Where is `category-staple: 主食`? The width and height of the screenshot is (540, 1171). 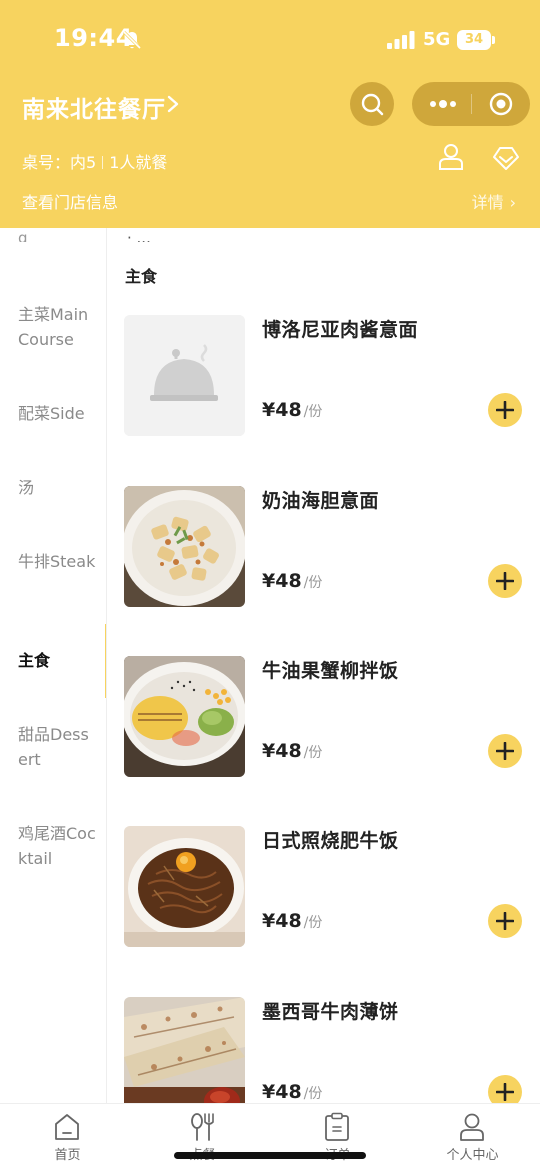
category-staple: 主食 is located at coordinates (58, 660).